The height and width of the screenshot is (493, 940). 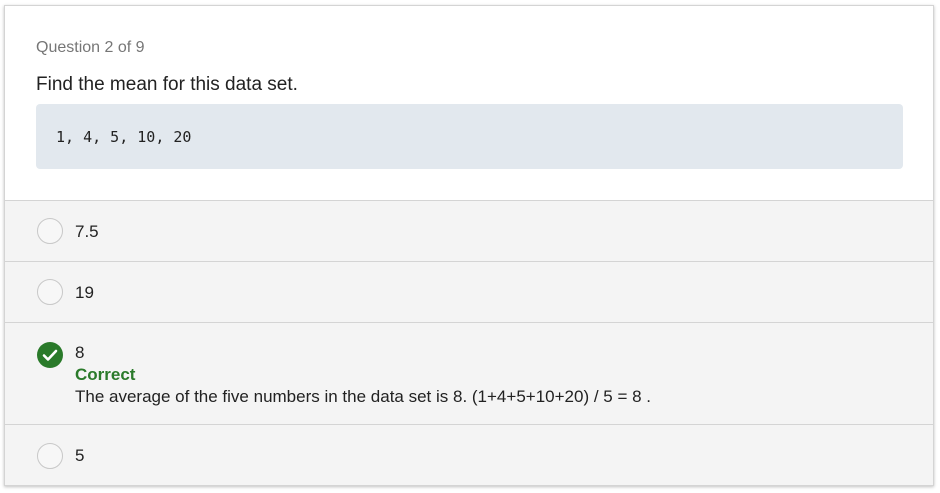 What do you see at coordinates (469, 454) in the screenshot?
I see `answer-option-4: 5` at bounding box center [469, 454].